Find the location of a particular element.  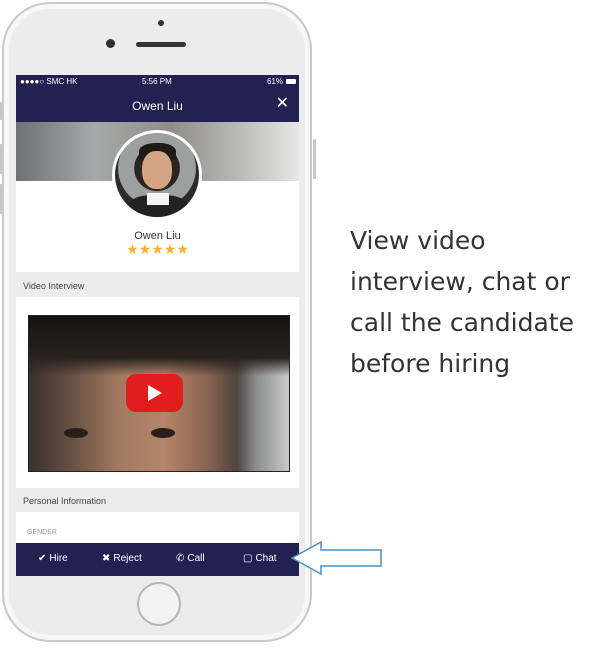

play-button is located at coordinates (154, 393).